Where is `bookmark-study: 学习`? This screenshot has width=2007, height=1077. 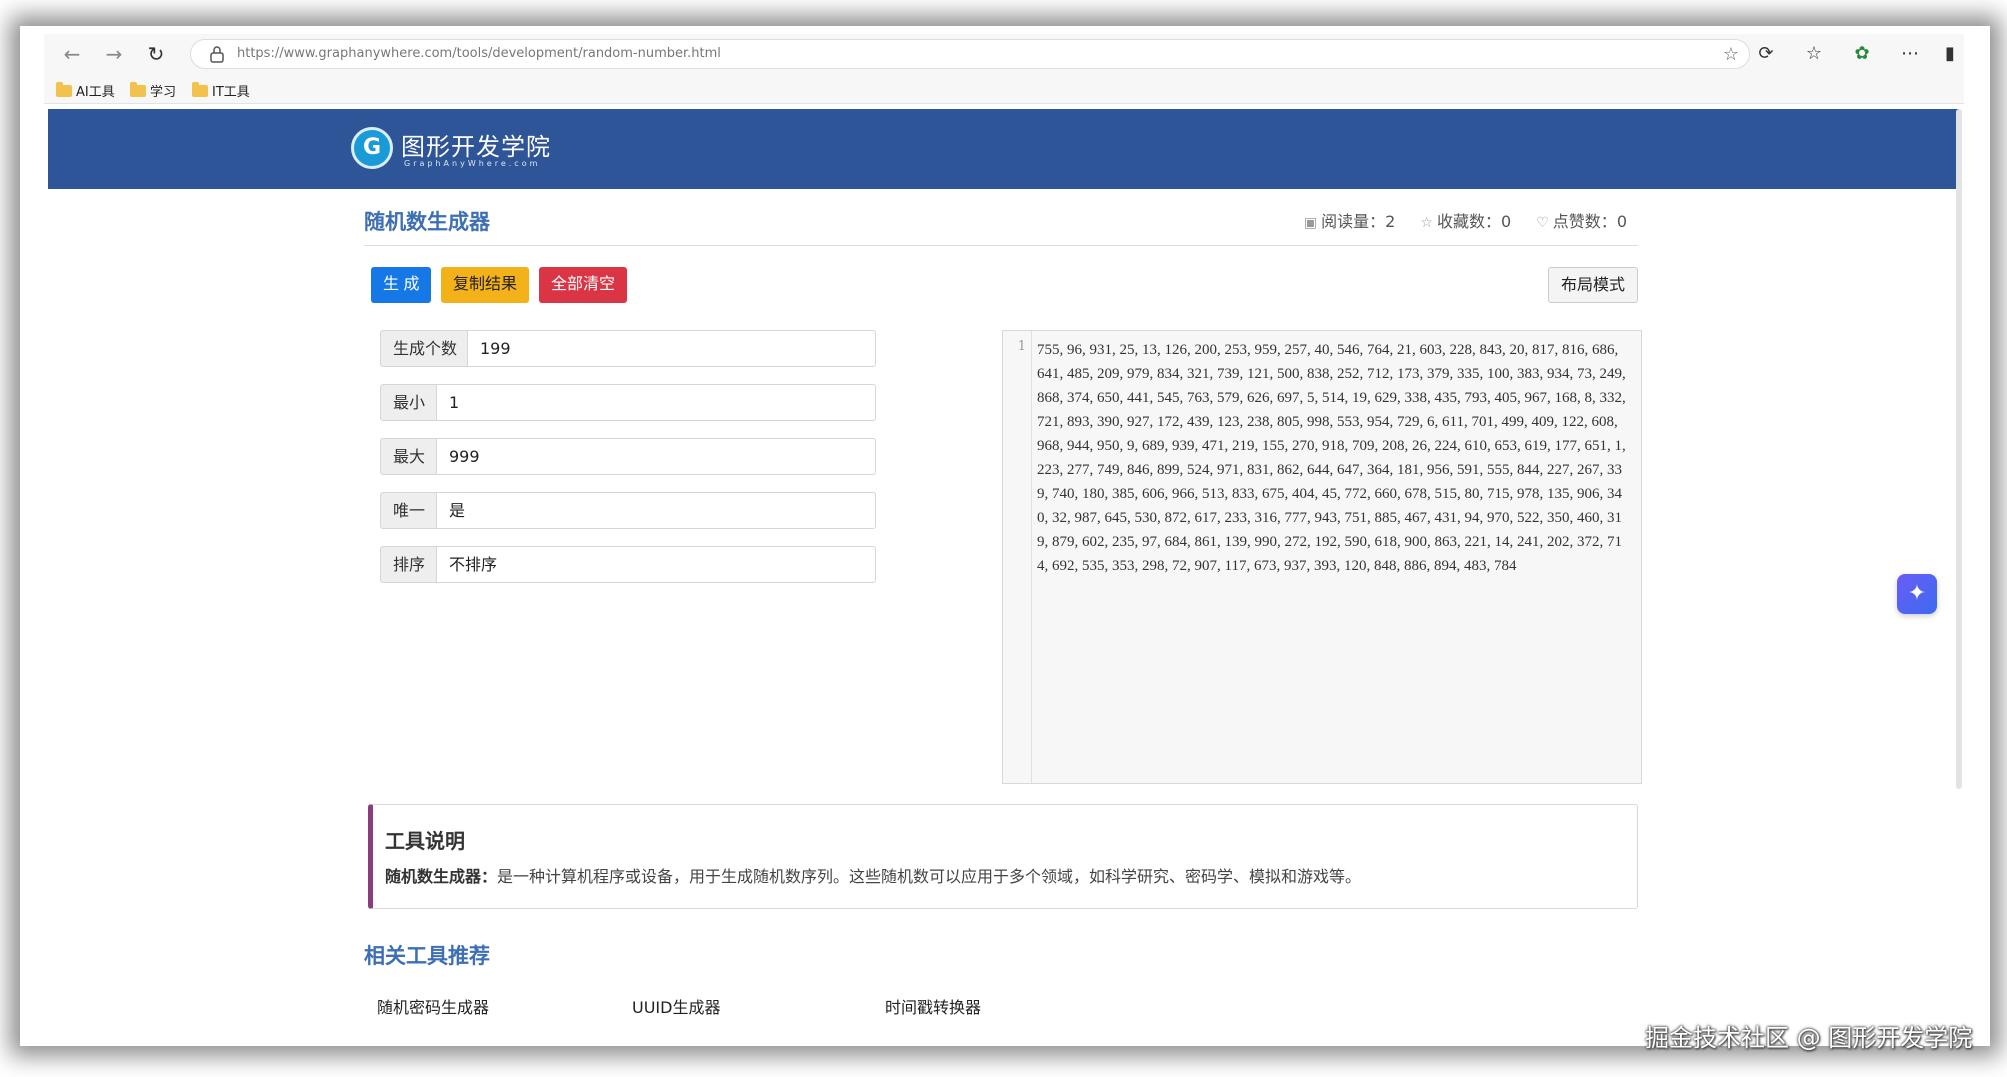
bookmark-study: 学习 is located at coordinates (153, 90).